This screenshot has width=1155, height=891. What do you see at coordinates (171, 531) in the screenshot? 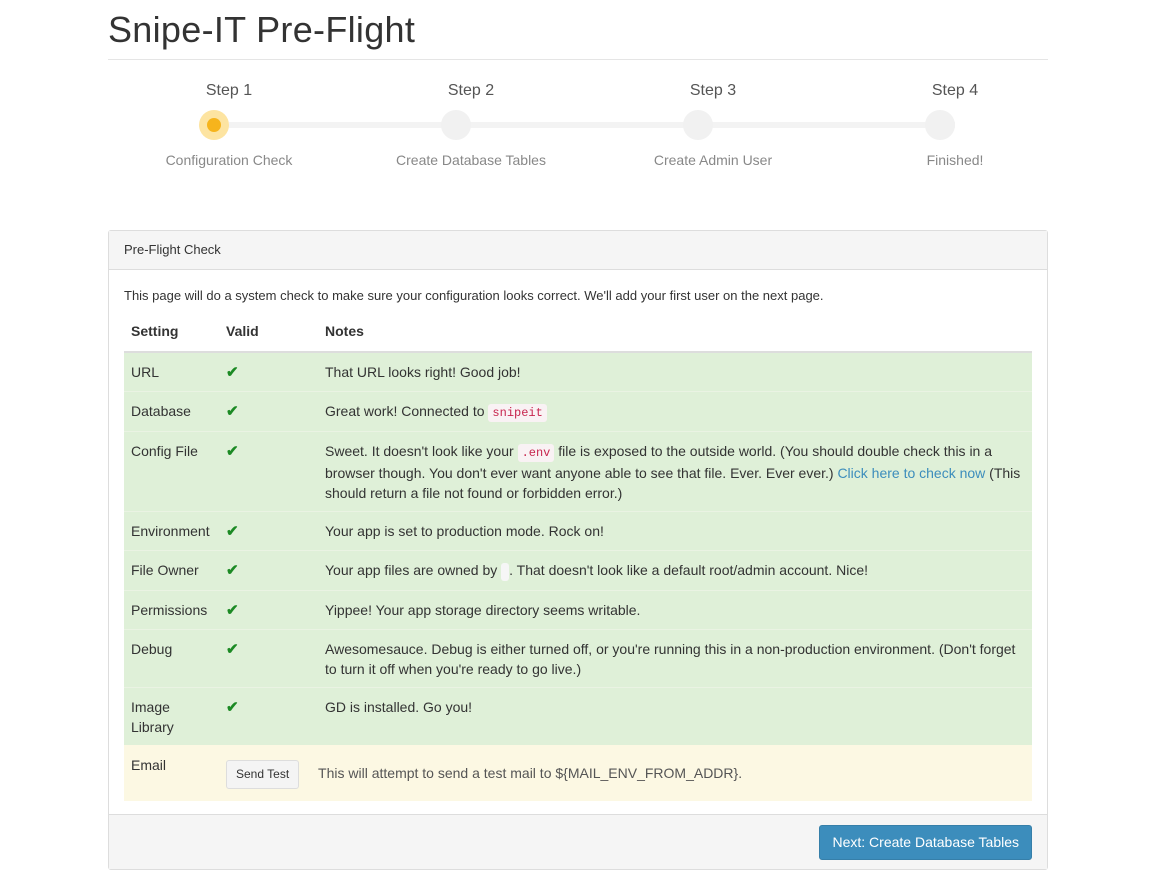
I see `setting-name: Environment` at bounding box center [171, 531].